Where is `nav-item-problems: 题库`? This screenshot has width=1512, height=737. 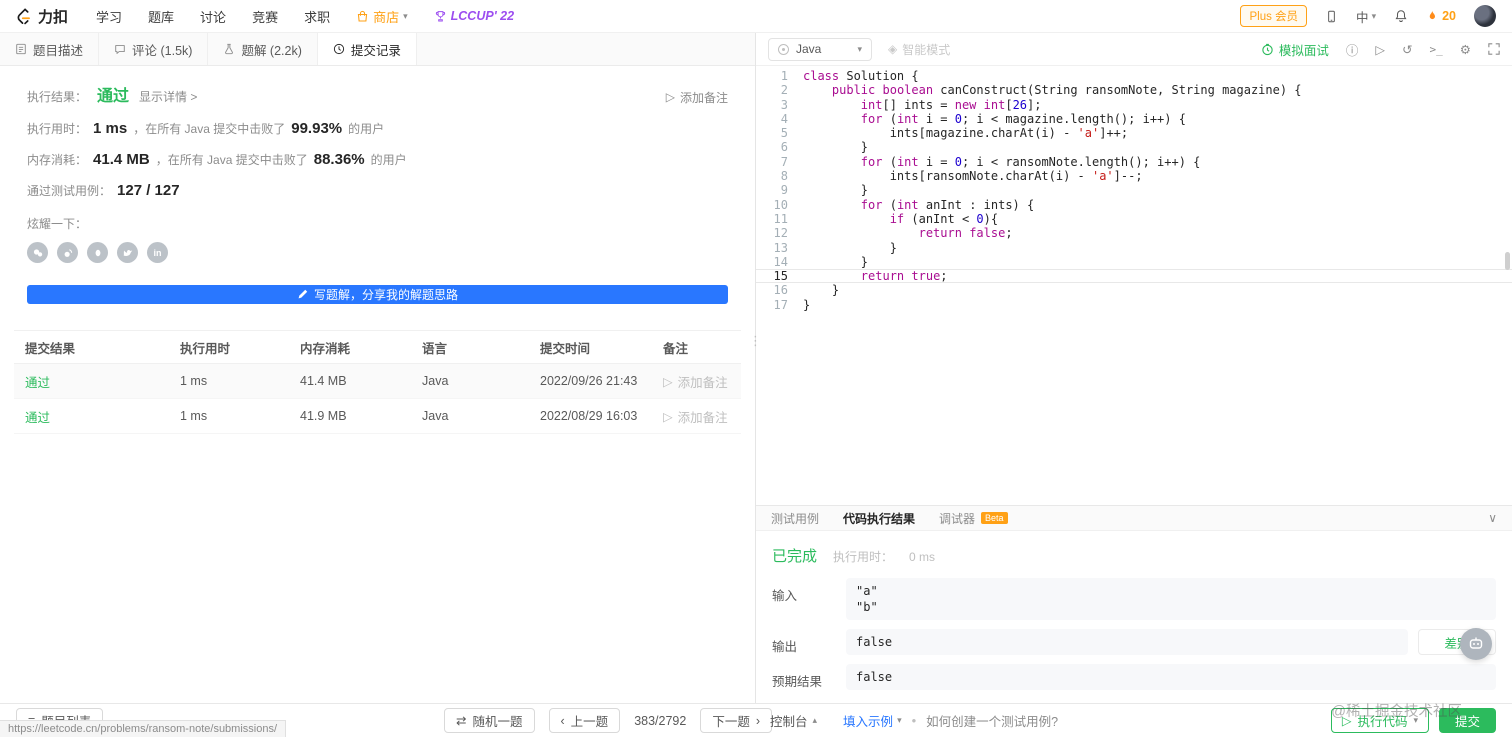
nav-item-problems: 题库 is located at coordinates (161, 16).